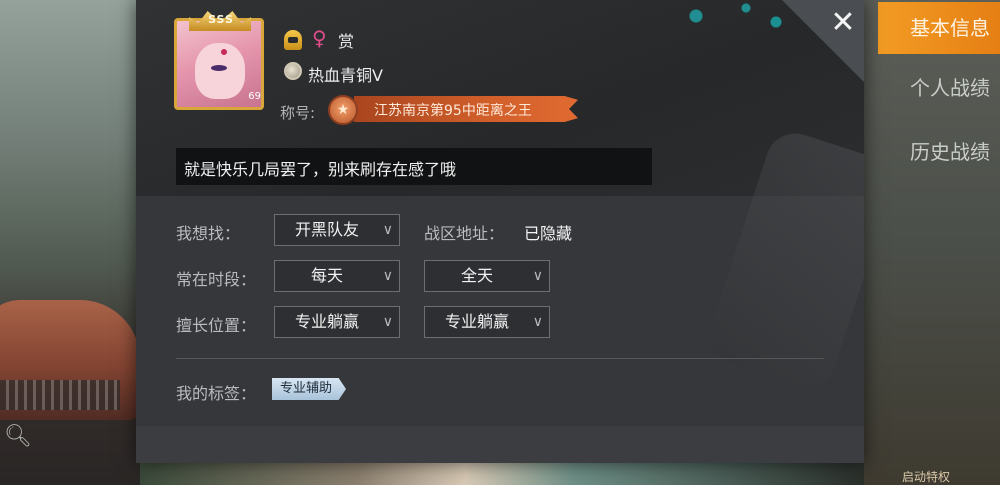 This screenshot has width=1000, height=485. I want to click on position-value-1: 专业躺赢, so click(326, 321).